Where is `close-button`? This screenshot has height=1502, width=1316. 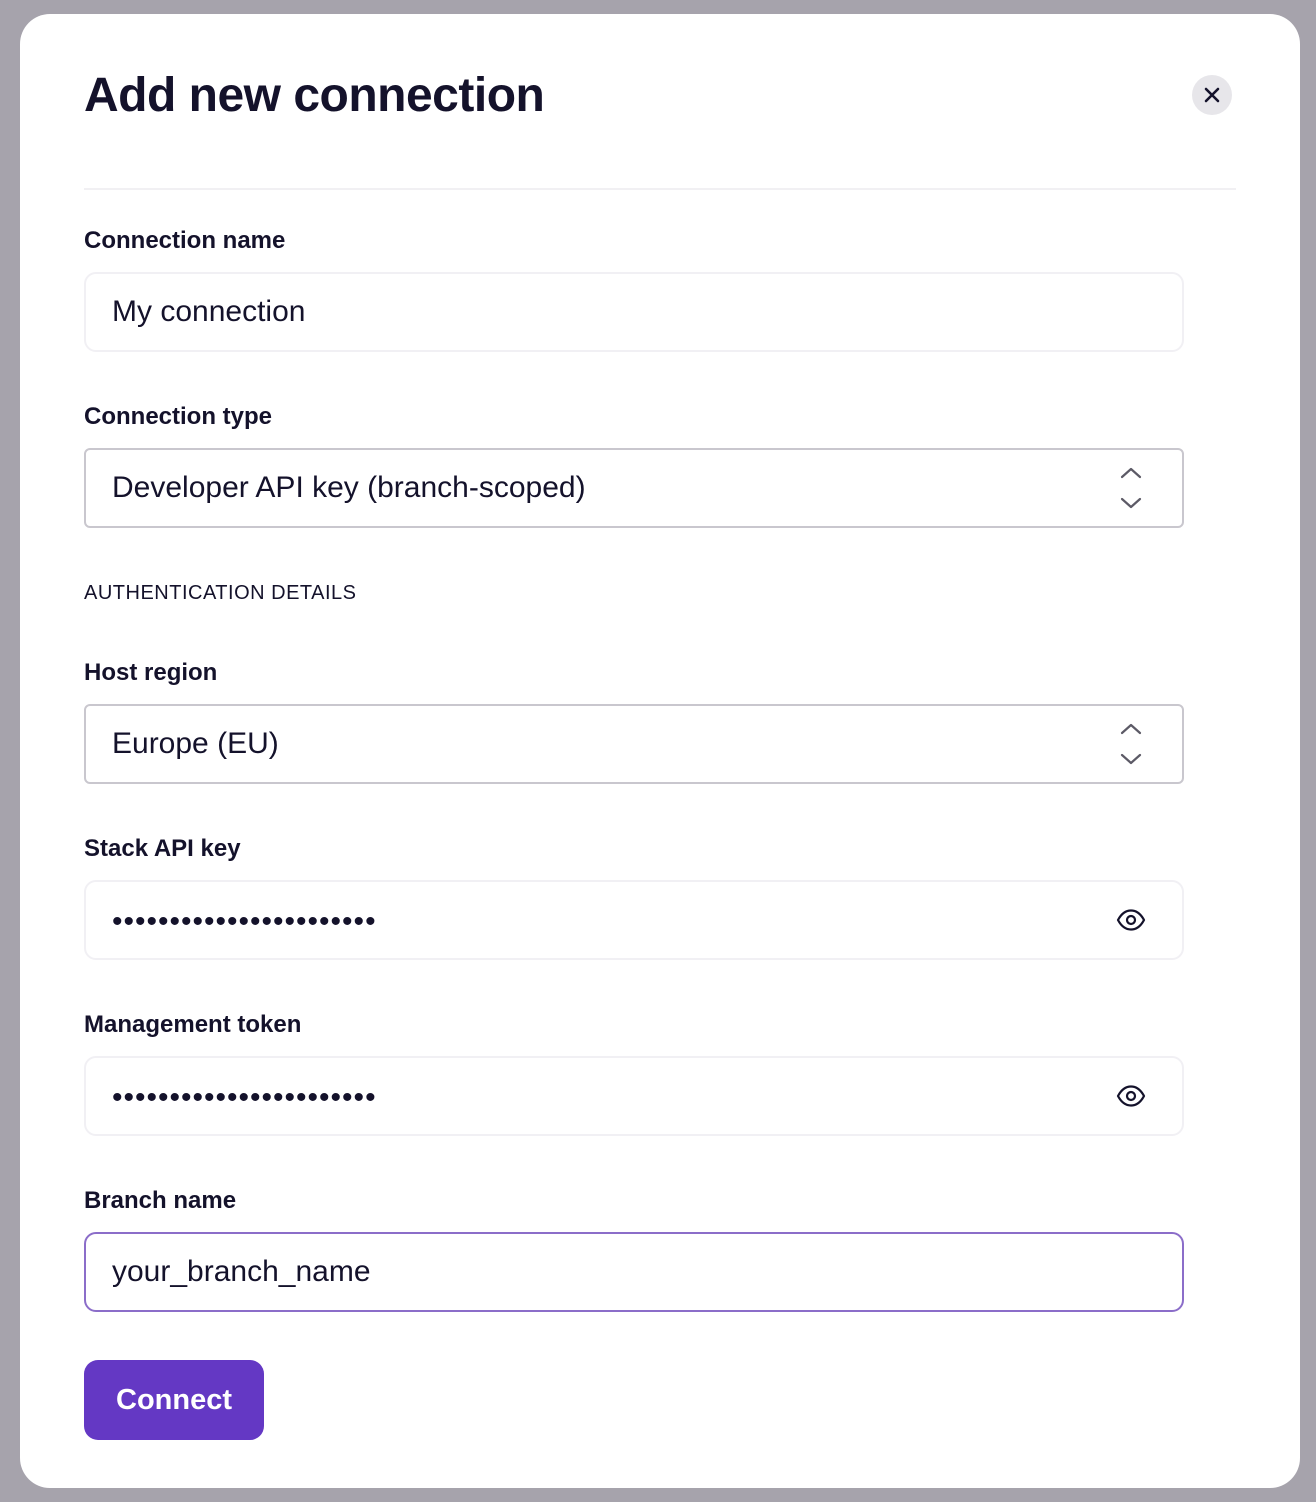
close-button is located at coordinates (1212, 95).